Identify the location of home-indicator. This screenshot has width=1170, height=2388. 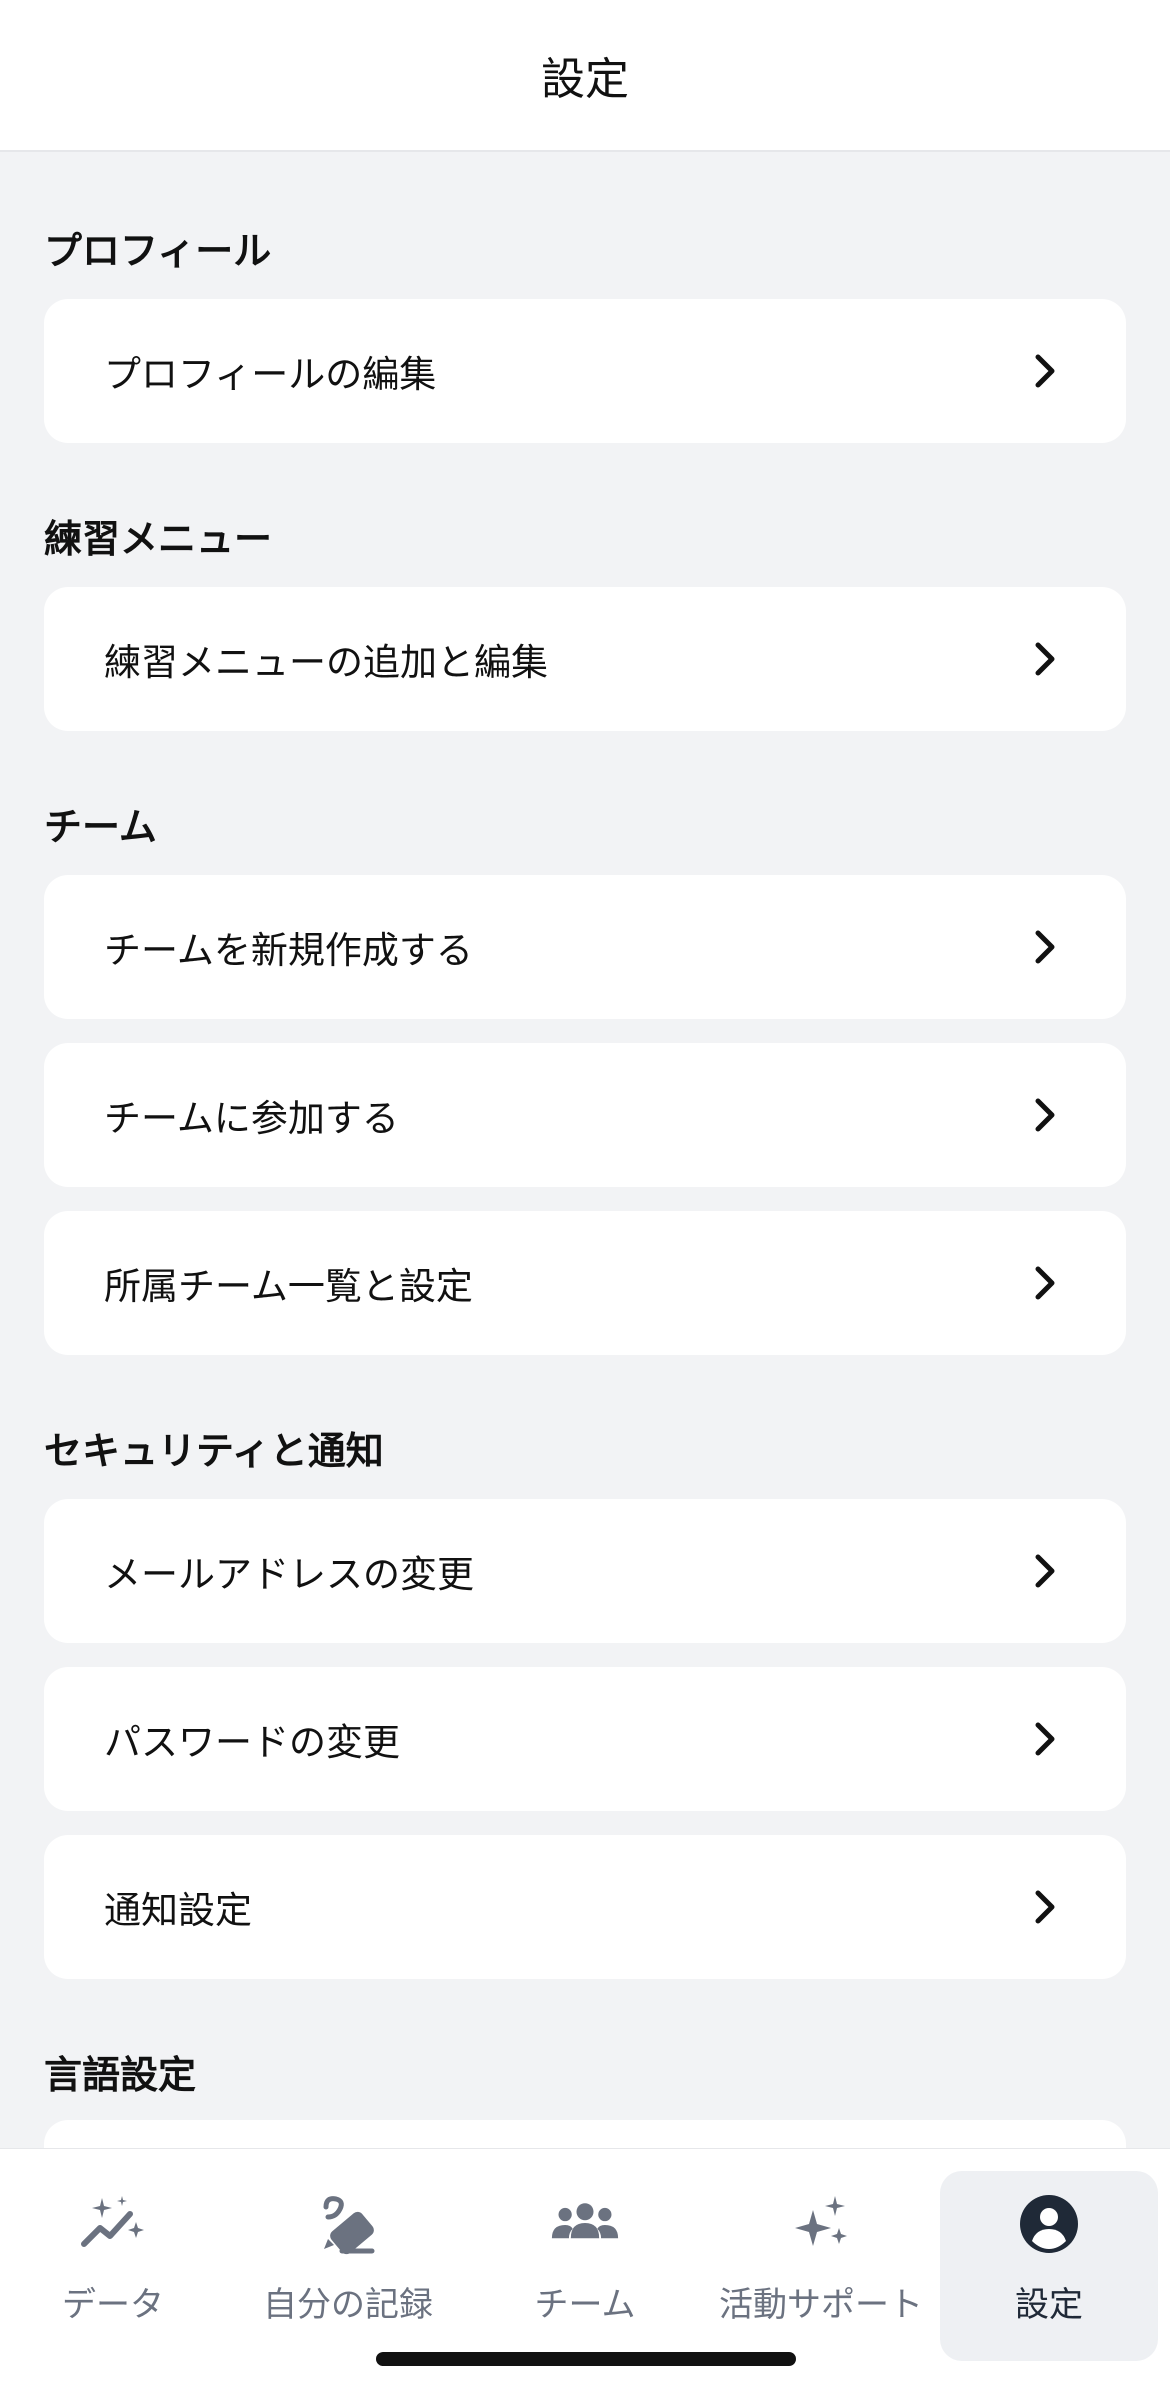
(586, 2359).